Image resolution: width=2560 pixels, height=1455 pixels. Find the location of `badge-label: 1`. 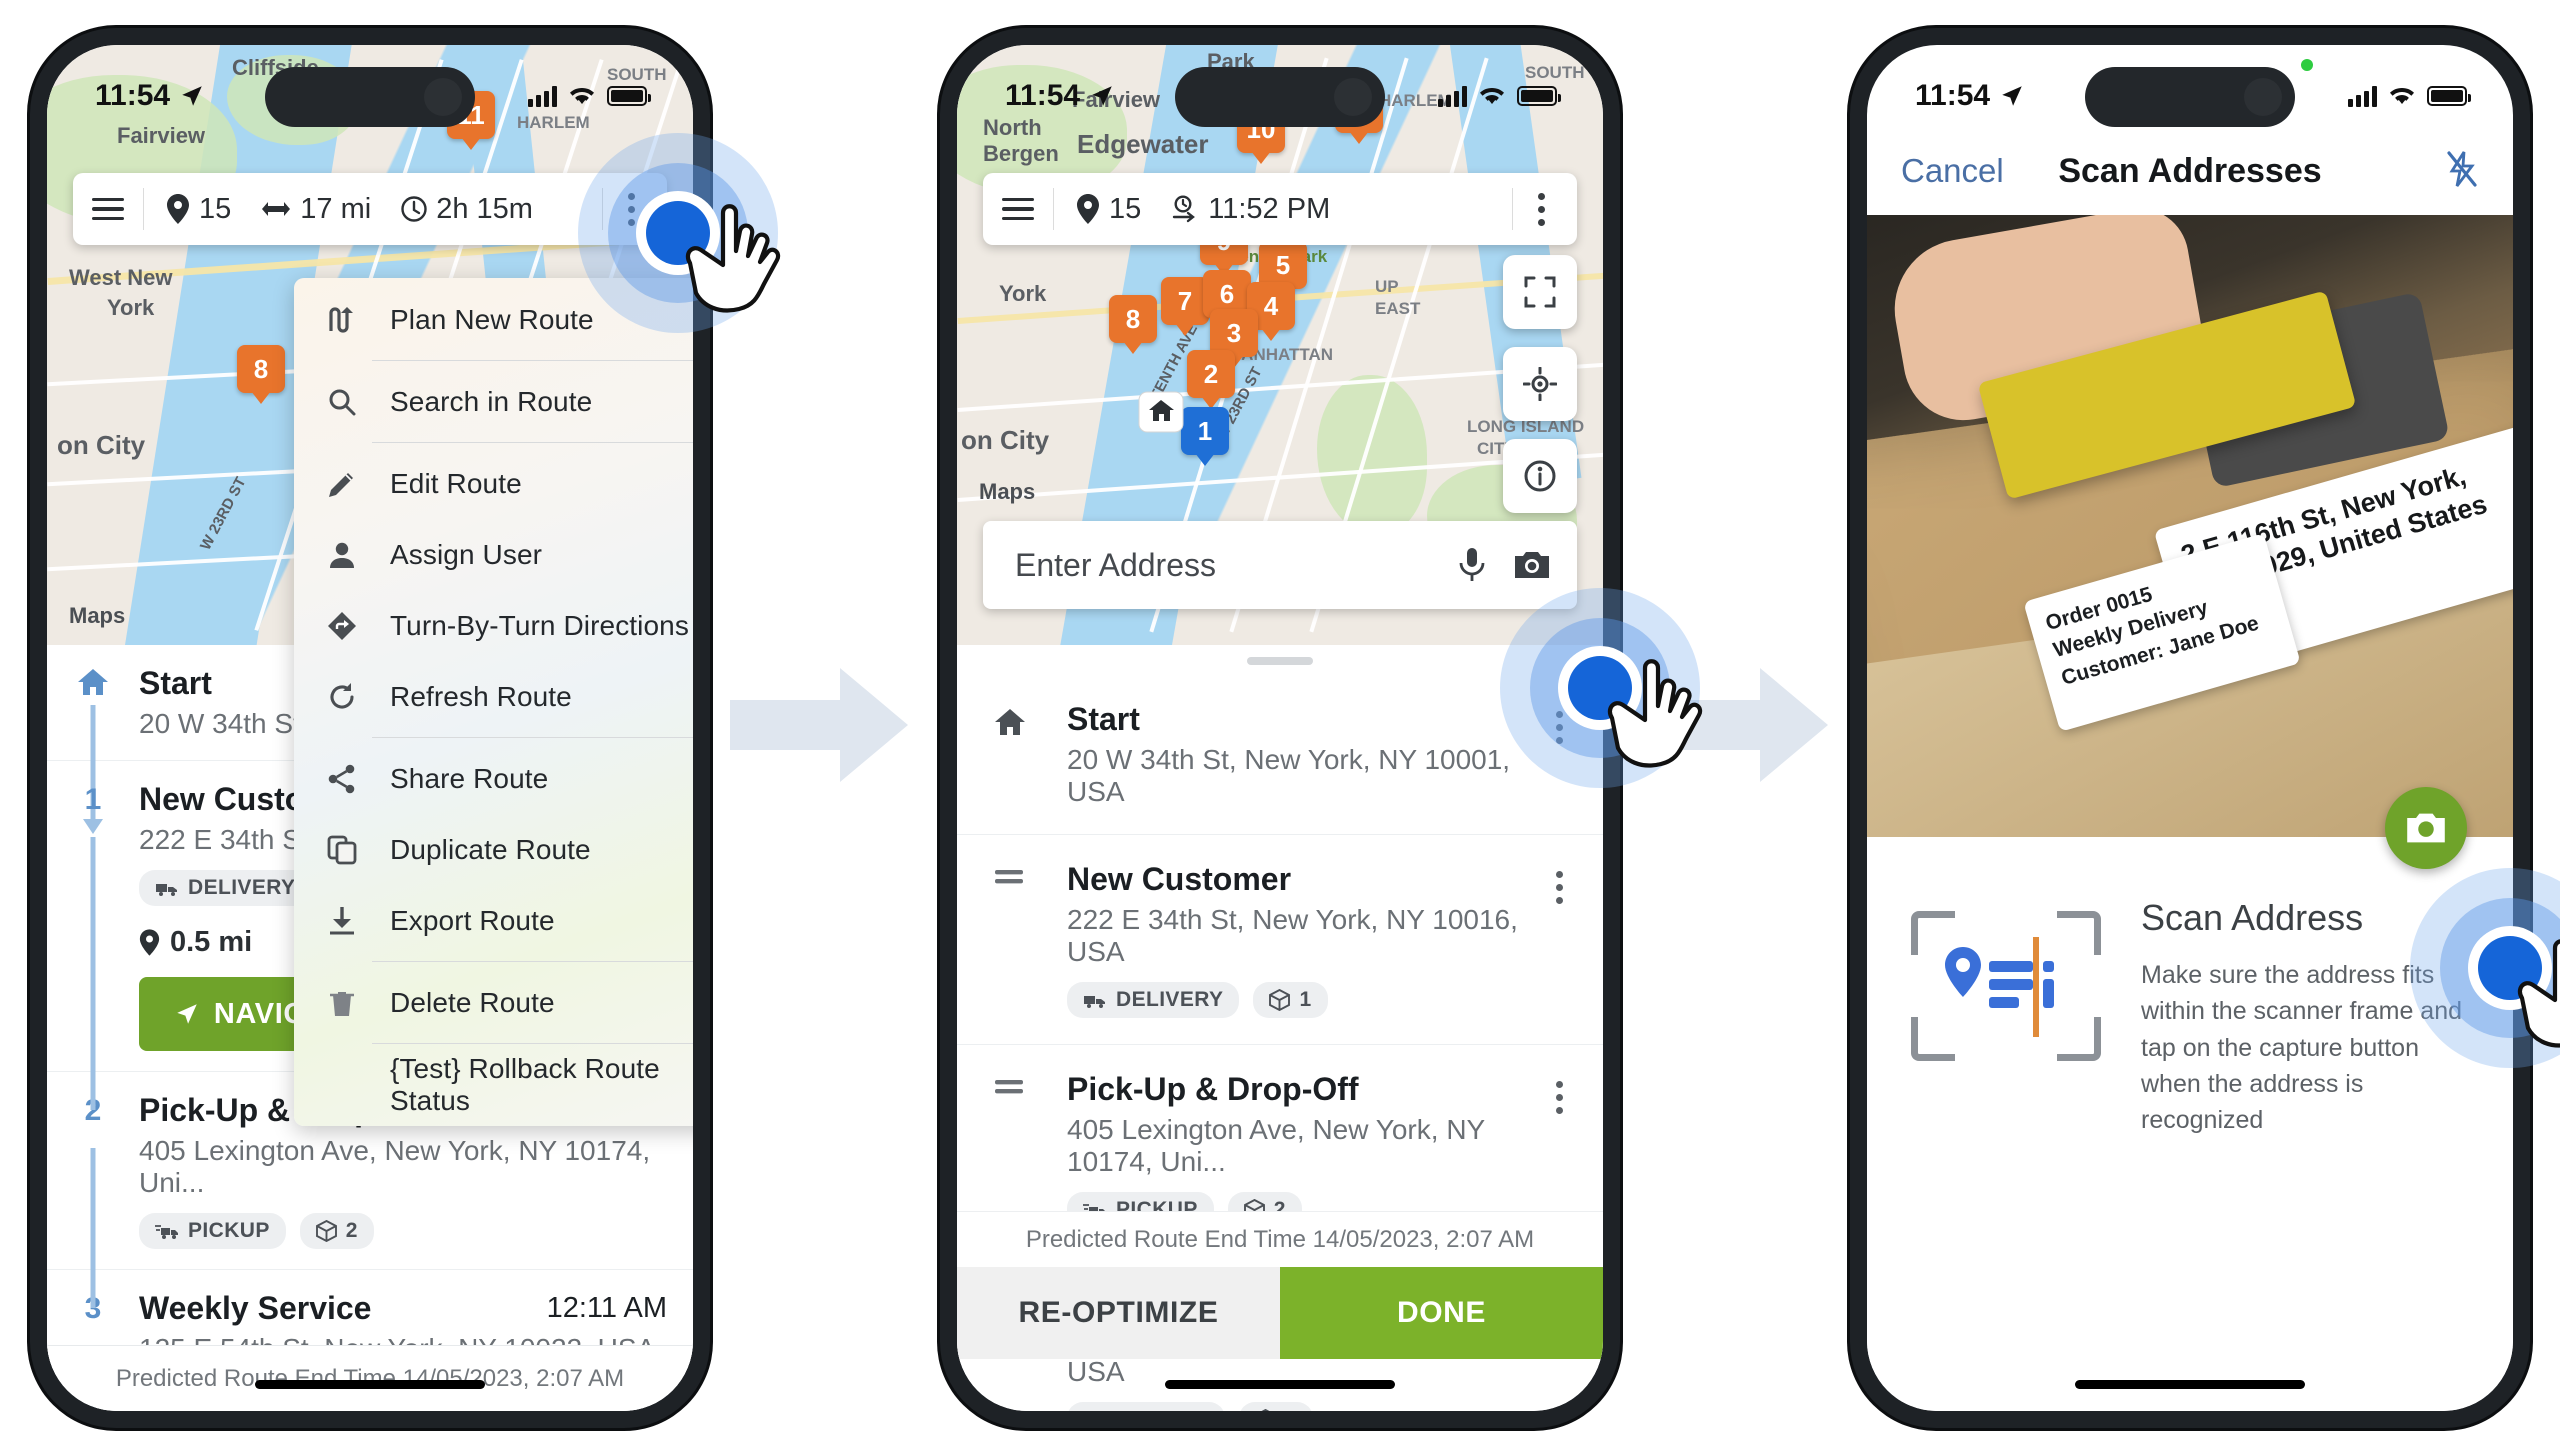

badge-label: 1 is located at coordinates (1305, 999).